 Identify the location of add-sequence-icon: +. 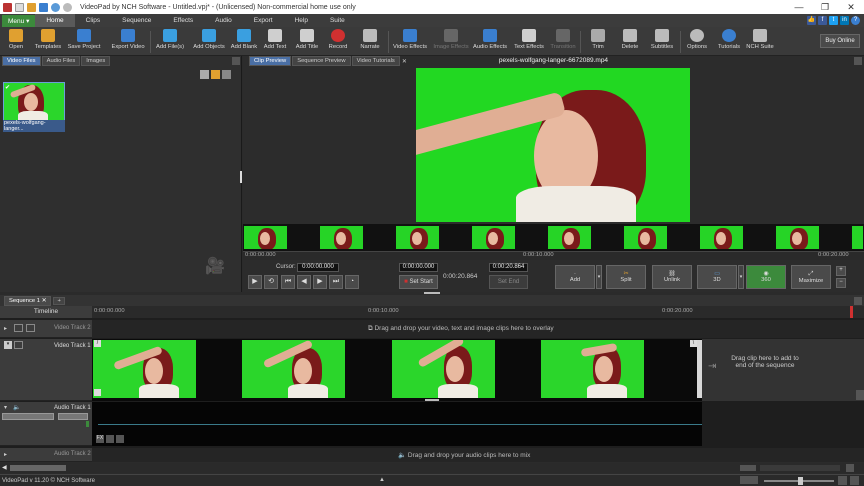
(59, 300).